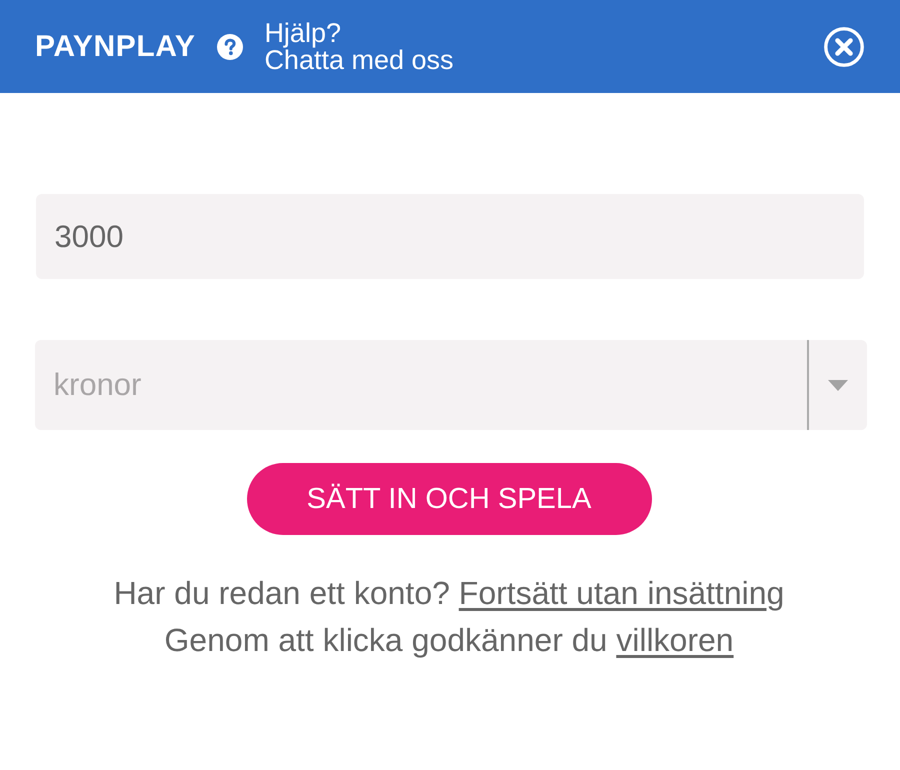 This screenshot has width=900, height=770. I want to click on close-icon, so click(844, 46).